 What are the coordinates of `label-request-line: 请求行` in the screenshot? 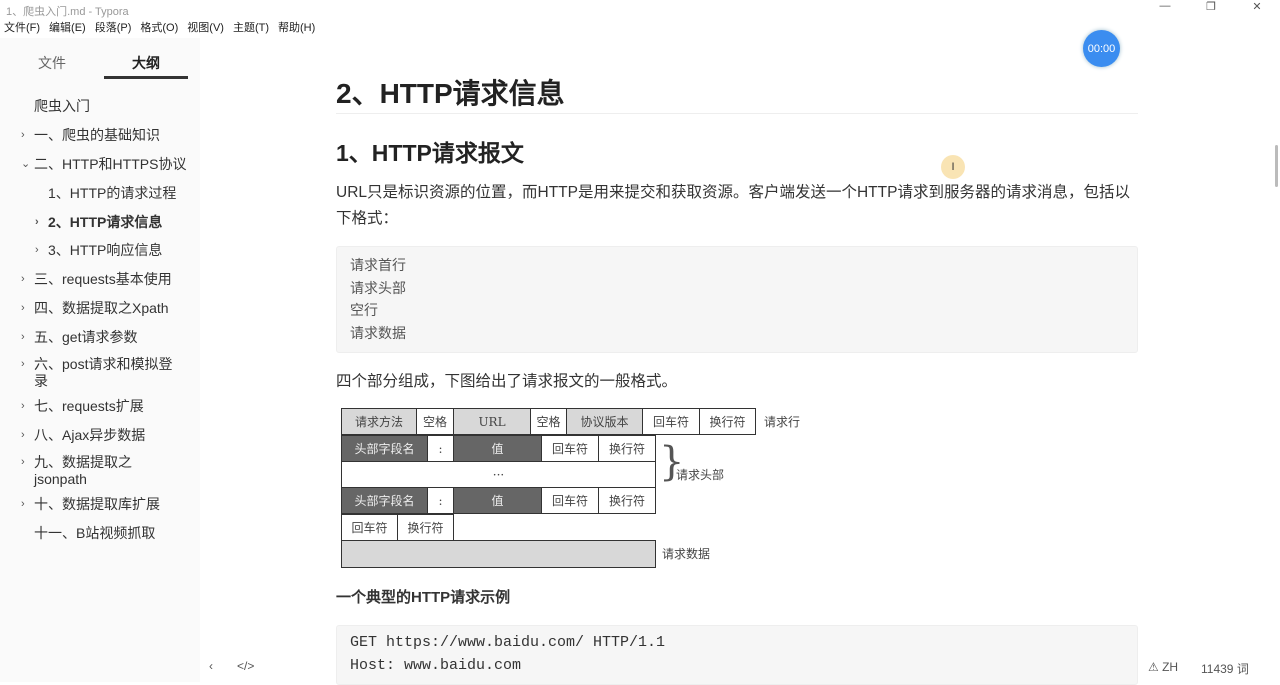 It's located at (782, 422).